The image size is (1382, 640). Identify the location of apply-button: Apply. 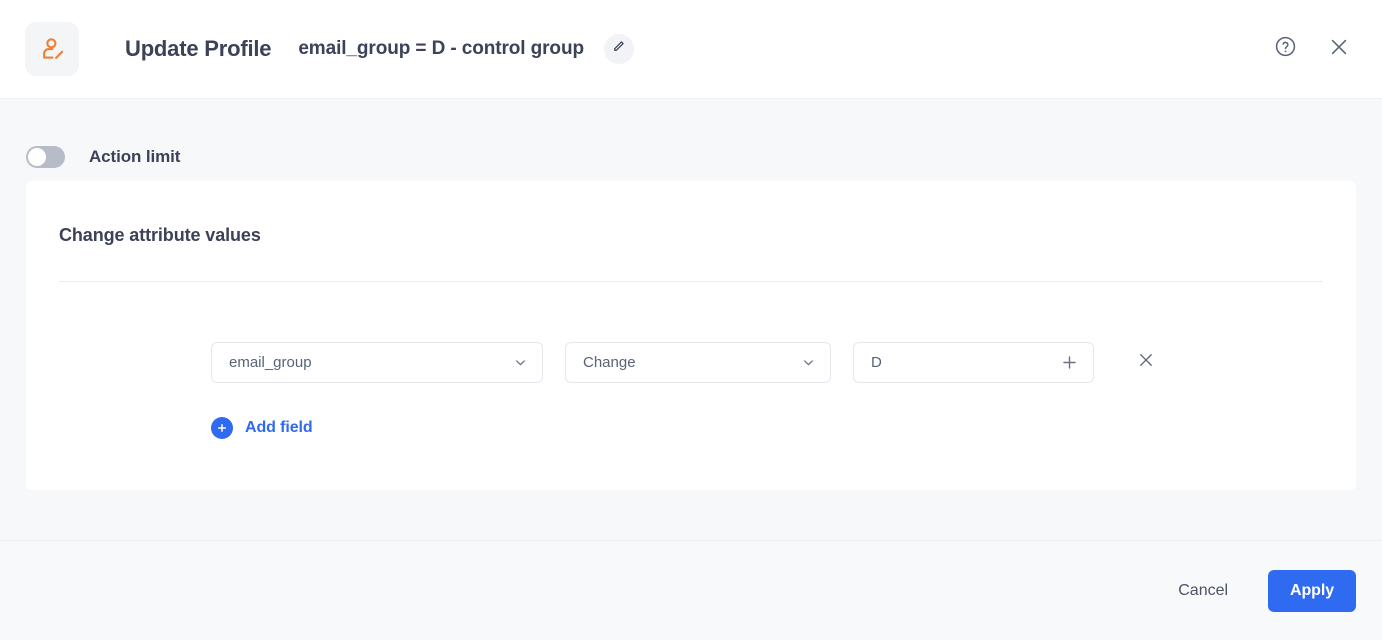
(1312, 590).